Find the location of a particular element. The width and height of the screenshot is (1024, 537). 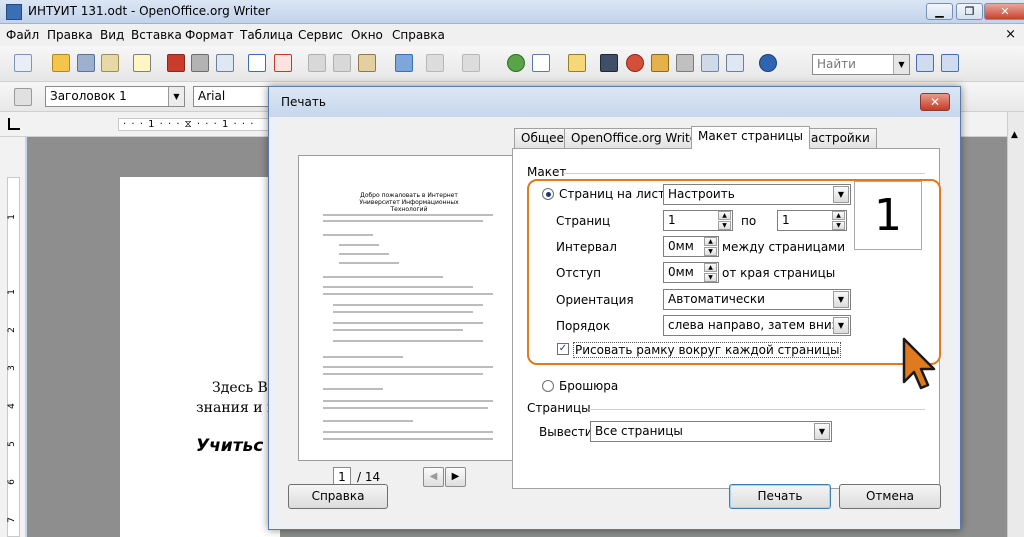

clone-format-icon is located at coordinates (404, 63).